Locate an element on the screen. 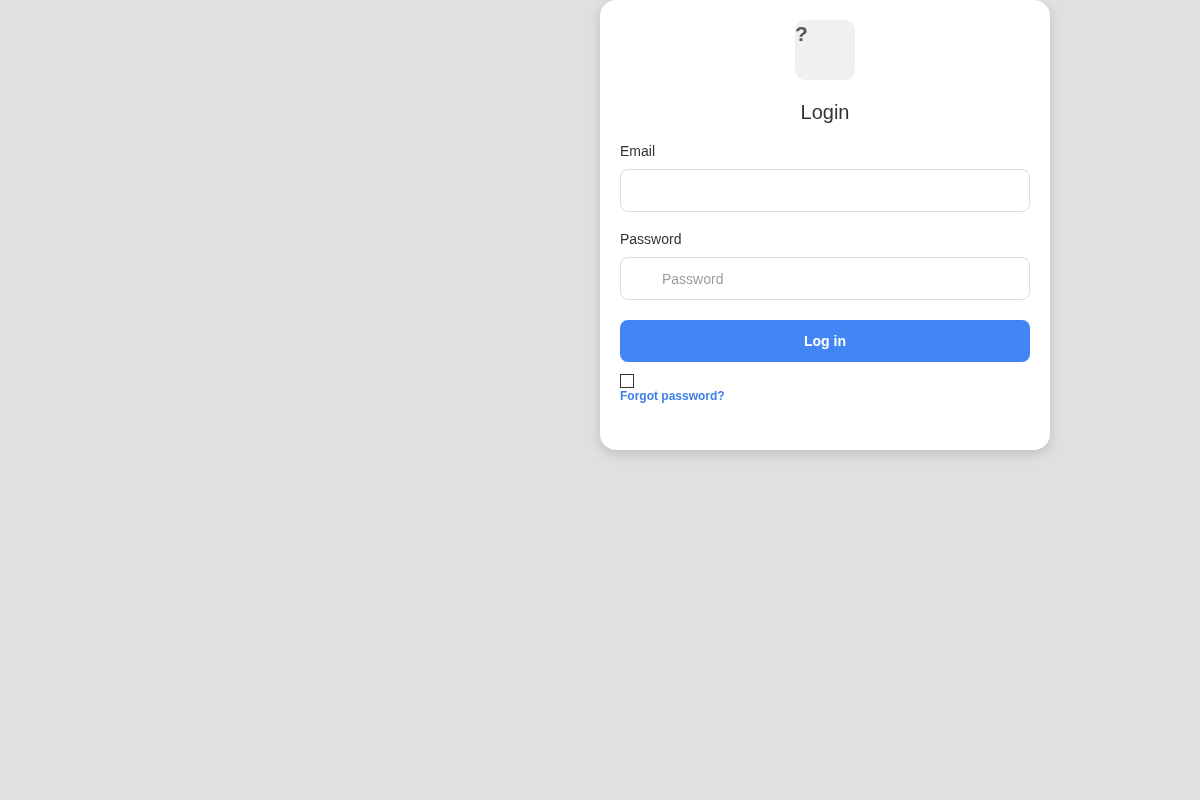 Image resolution: width=1200 pixels, height=800 pixels. password-input: Password is located at coordinates (825, 278).